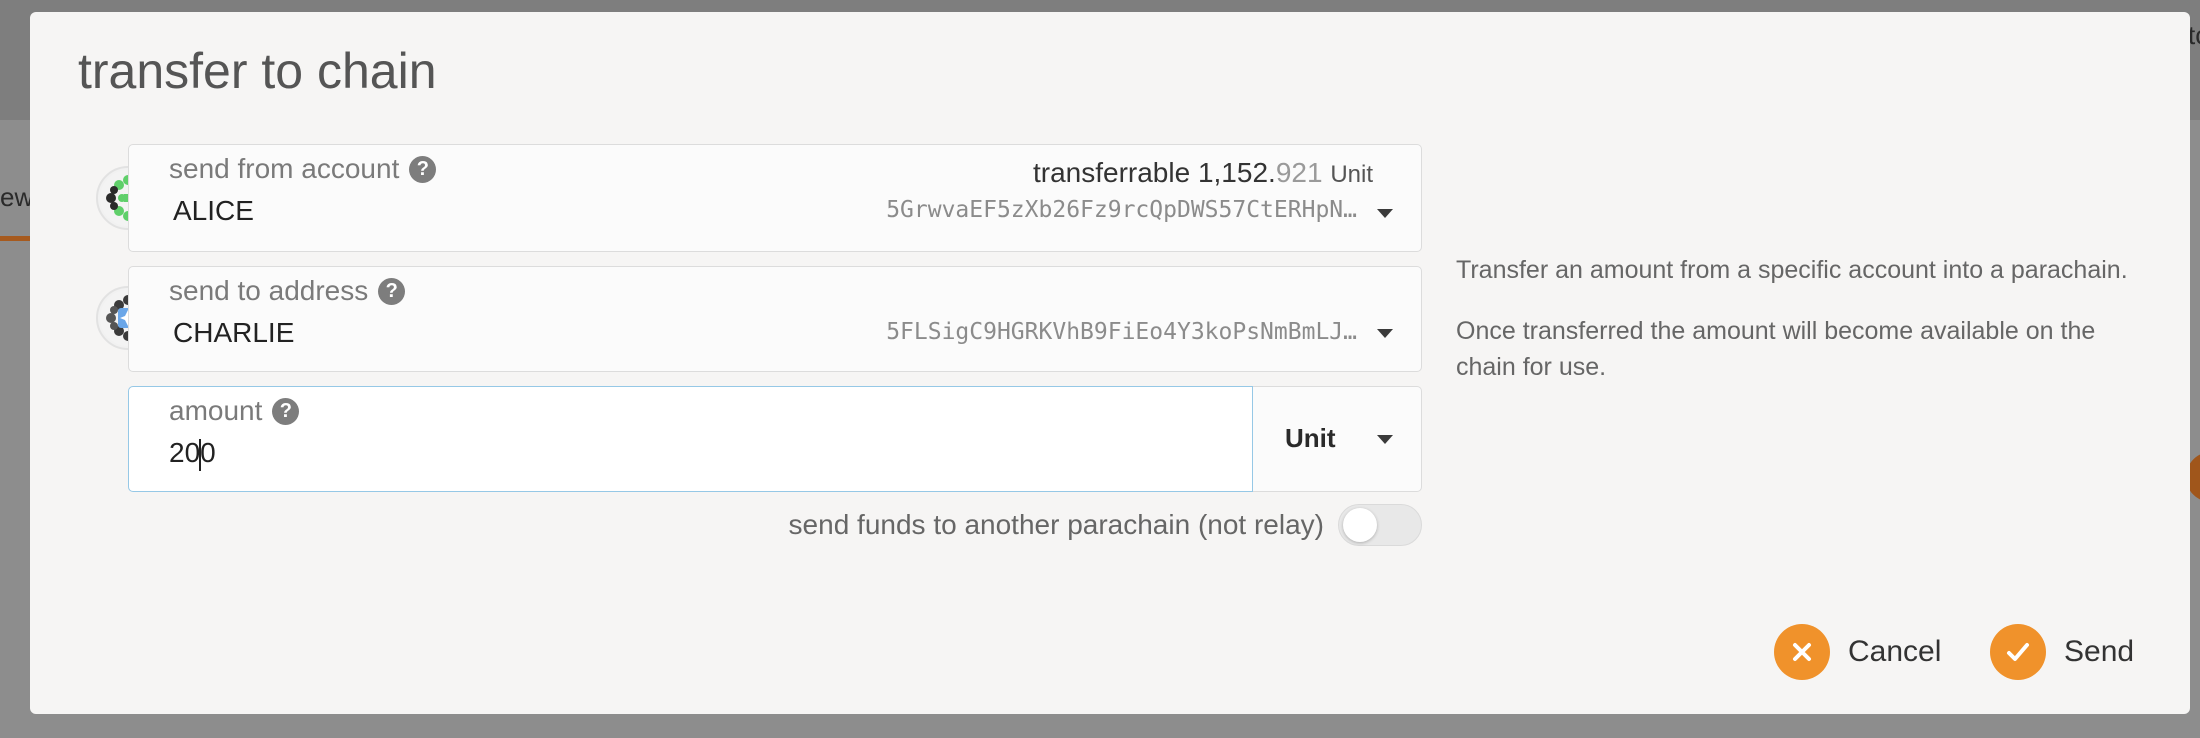  I want to click on background-tab-fragment: ew, so click(17, 197).